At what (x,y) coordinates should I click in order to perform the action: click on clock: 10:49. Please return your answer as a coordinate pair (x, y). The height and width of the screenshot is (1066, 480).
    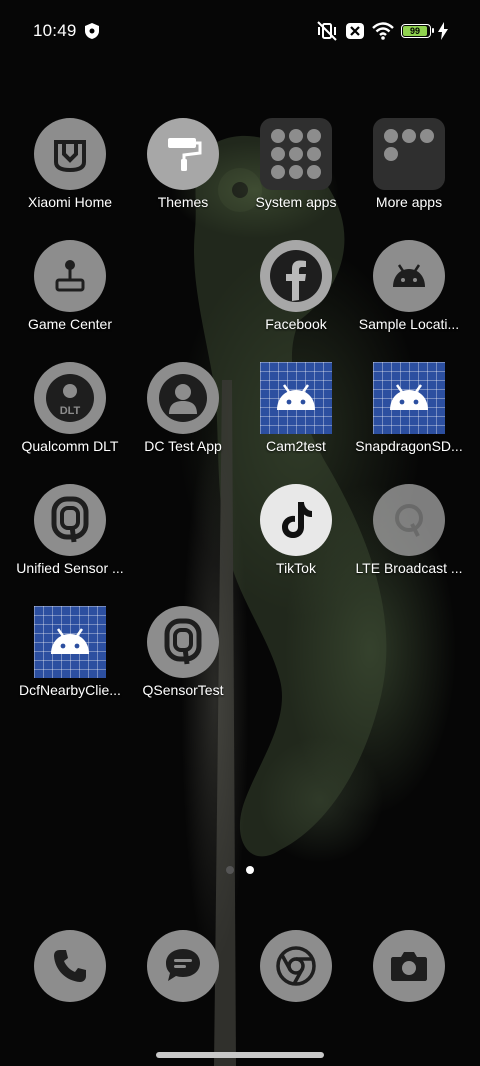
    Looking at the image, I should click on (55, 30).